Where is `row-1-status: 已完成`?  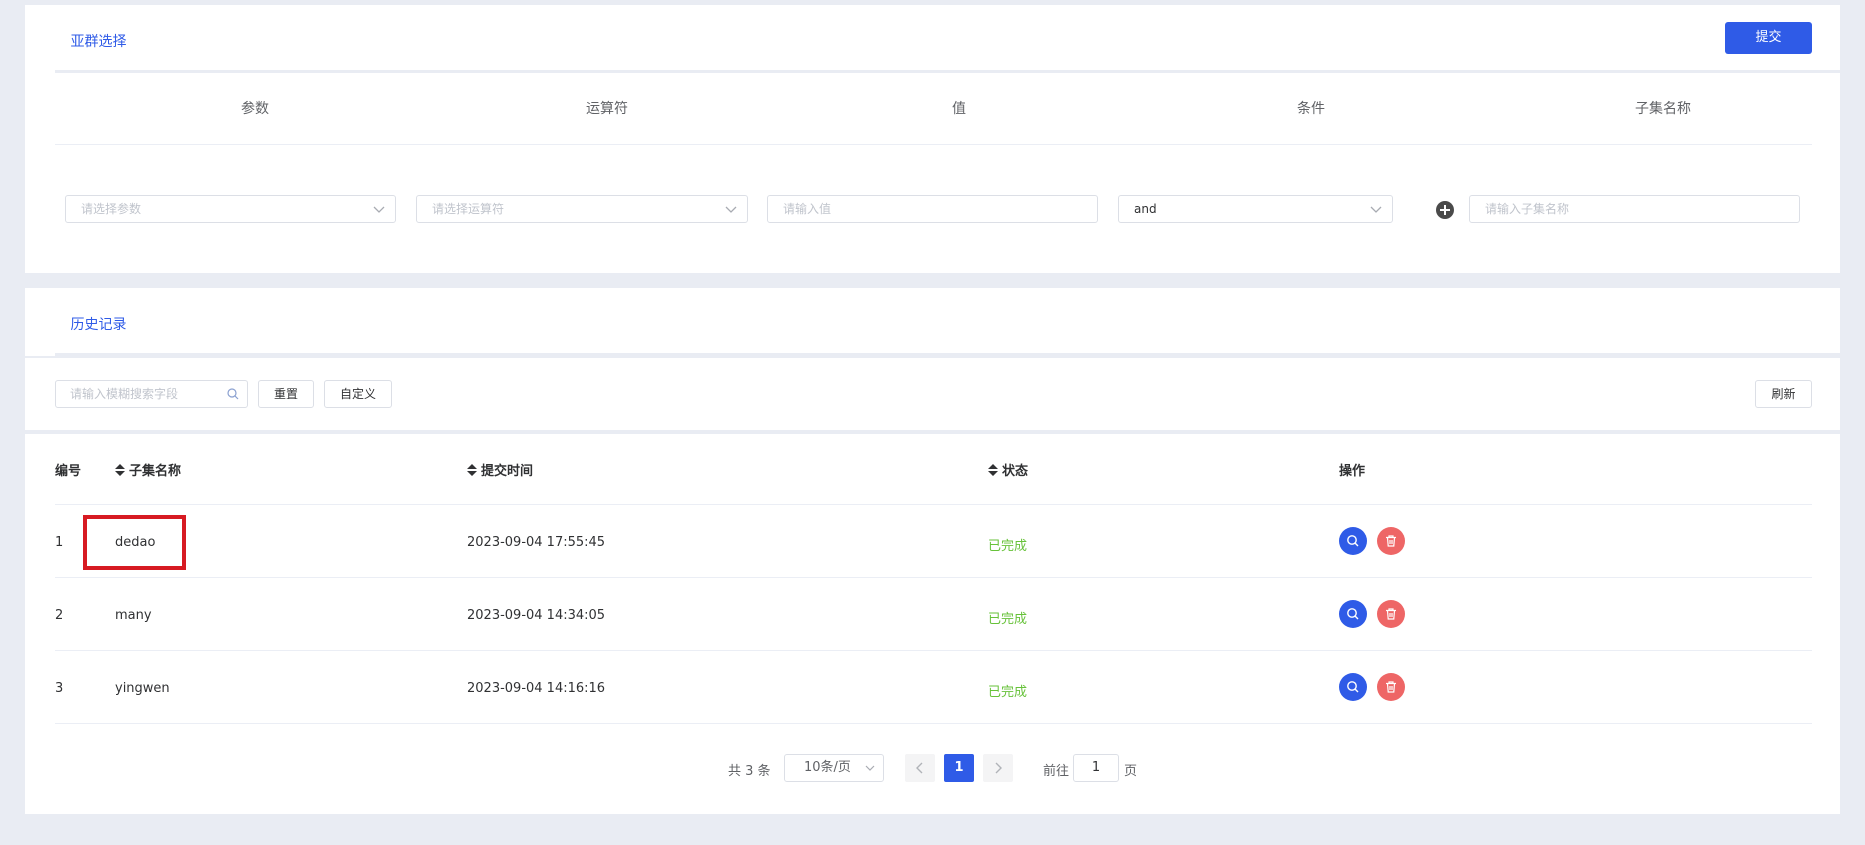 row-1-status: 已完成 is located at coordinates (1008, 546).